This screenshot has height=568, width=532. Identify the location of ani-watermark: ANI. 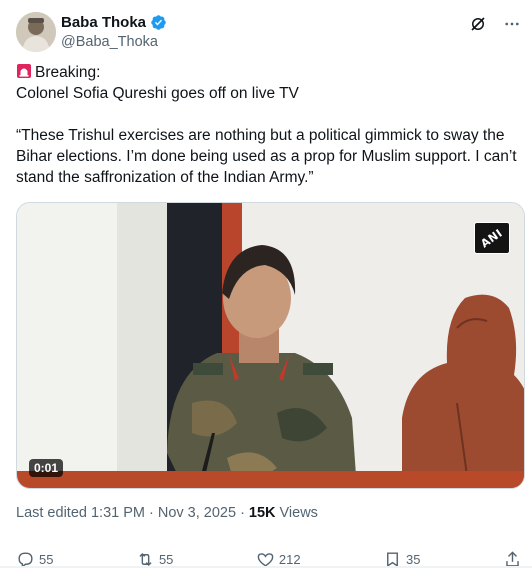
(492, 238).